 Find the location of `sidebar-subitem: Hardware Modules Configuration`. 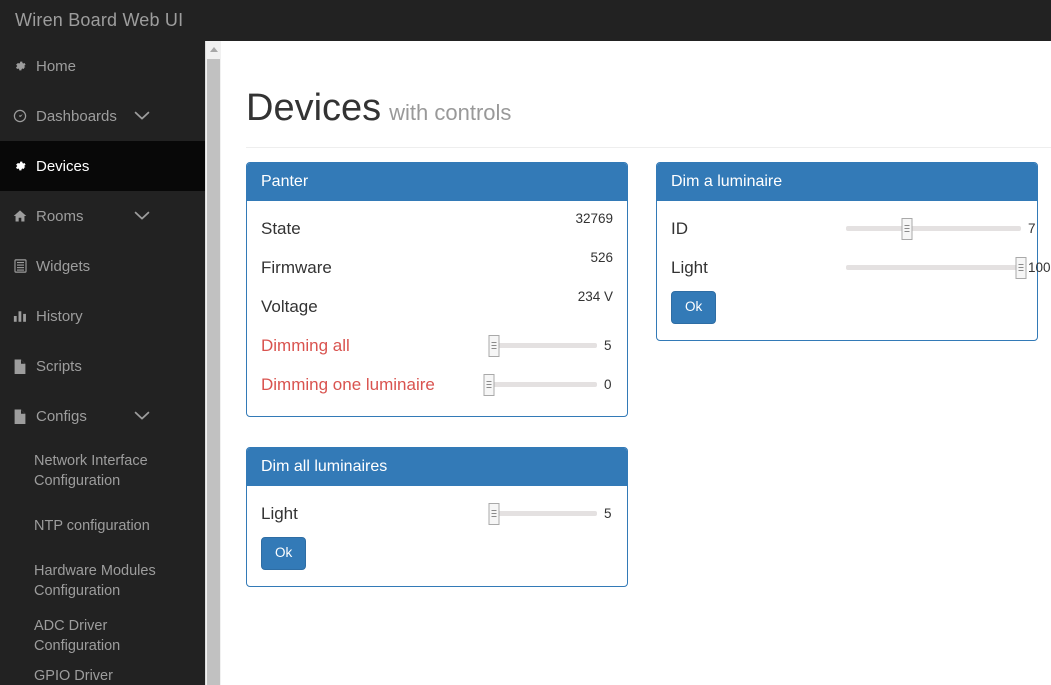

sidebar-subitem: Hardware Modules Configuration is located at coordinates (102, 581).